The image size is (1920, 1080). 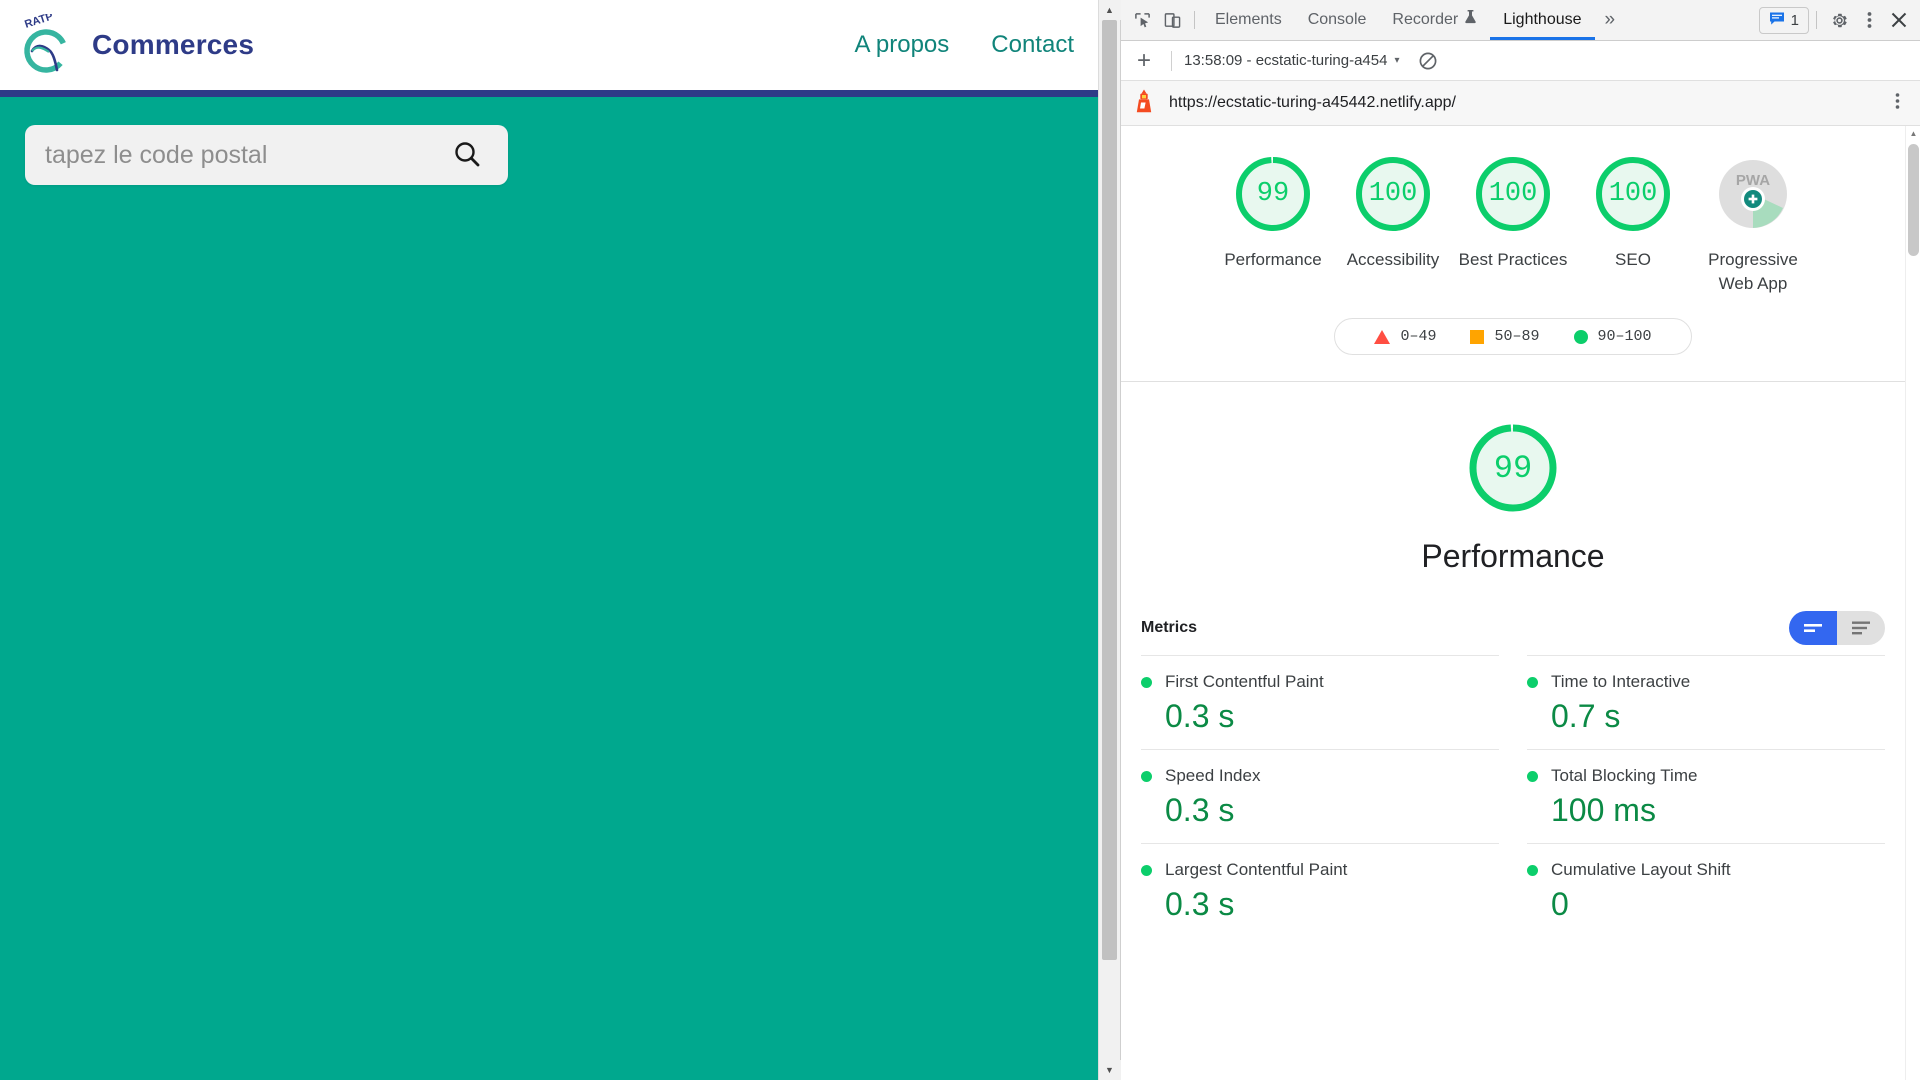 I want to click on legend-pass: 90–100, so click(x=1613, y=336).